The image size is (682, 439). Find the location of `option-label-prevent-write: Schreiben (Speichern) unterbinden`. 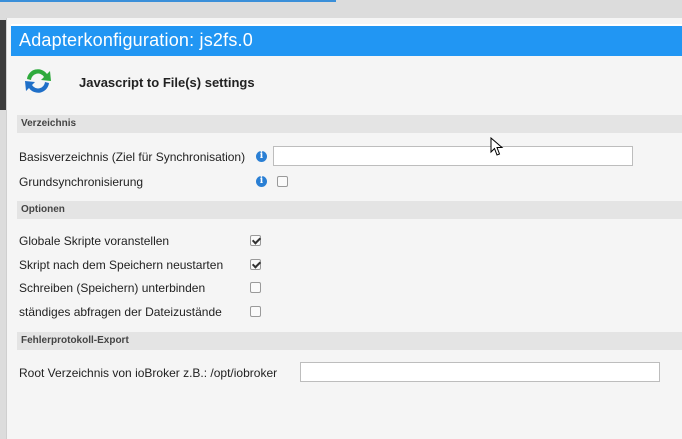

option-label-prevent-write: Schreiben (Speichern) unterbinden is located at coordinates (112, 288).